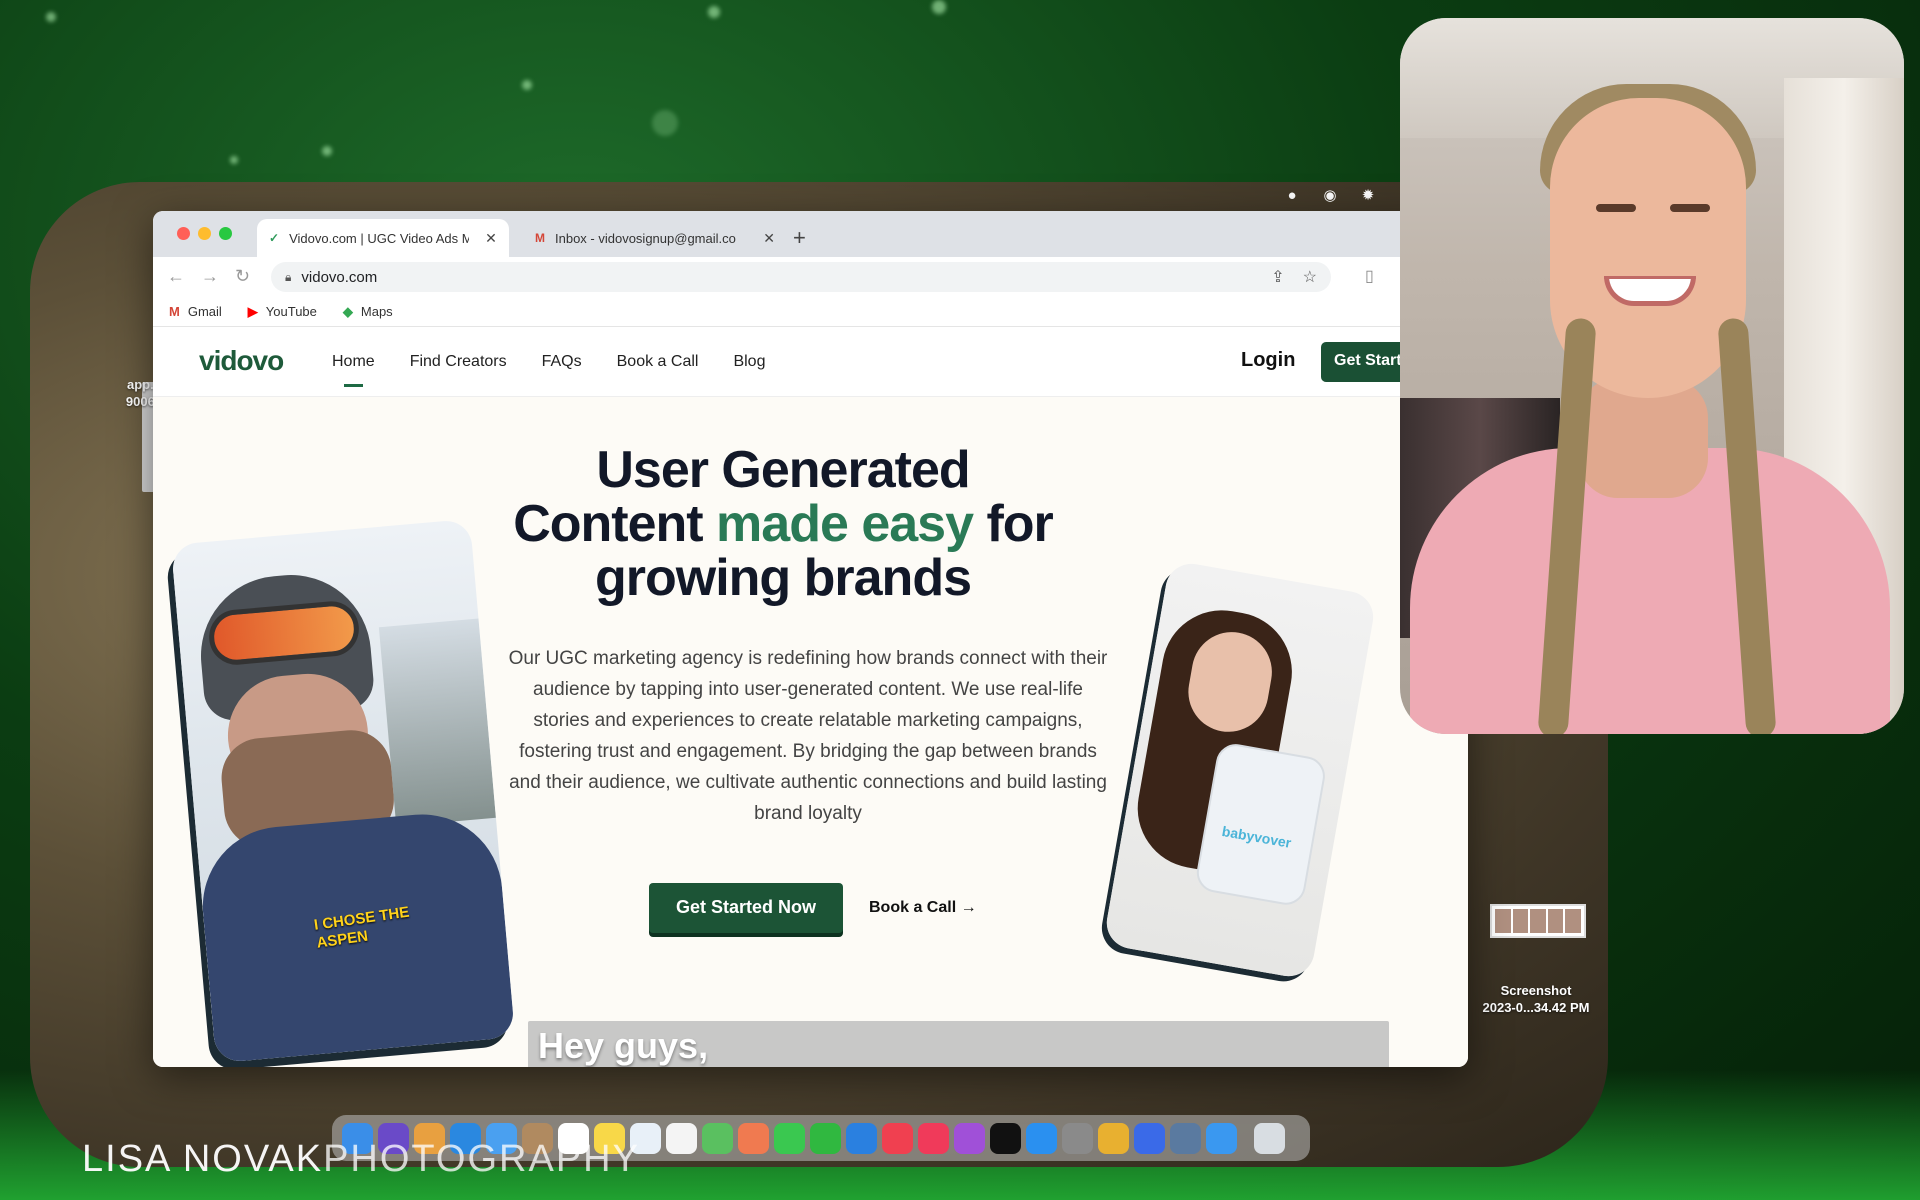  I want to click on side-panel-icon: ▯, so click(1369, 276).